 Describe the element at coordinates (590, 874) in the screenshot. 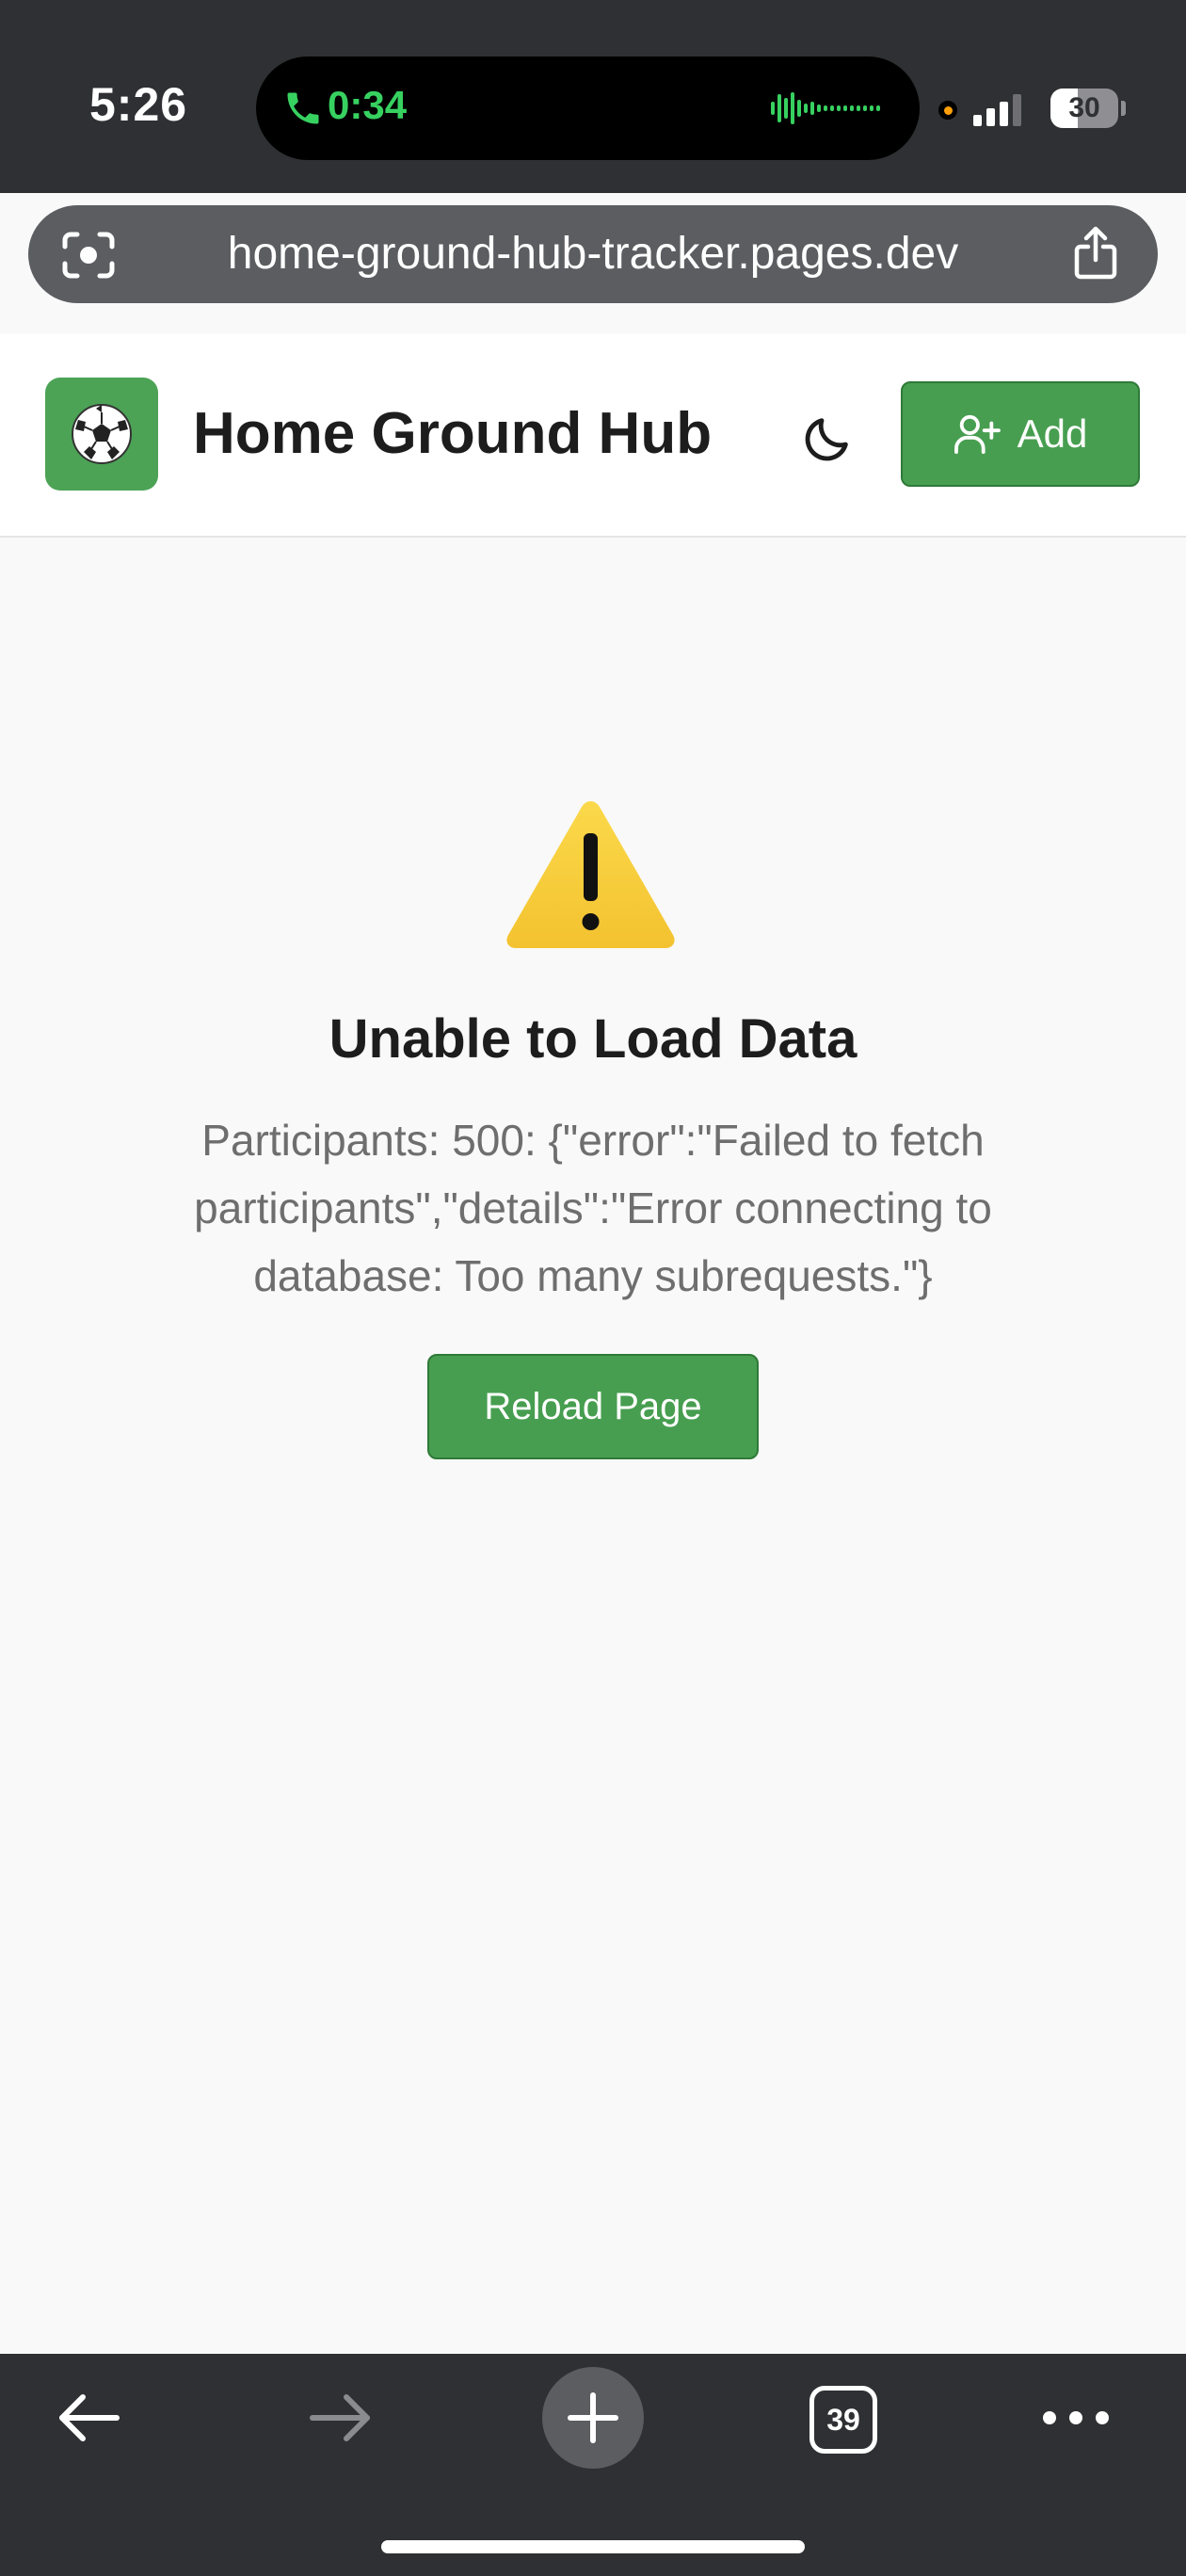

I see `warning-triangle-icon` at that location.